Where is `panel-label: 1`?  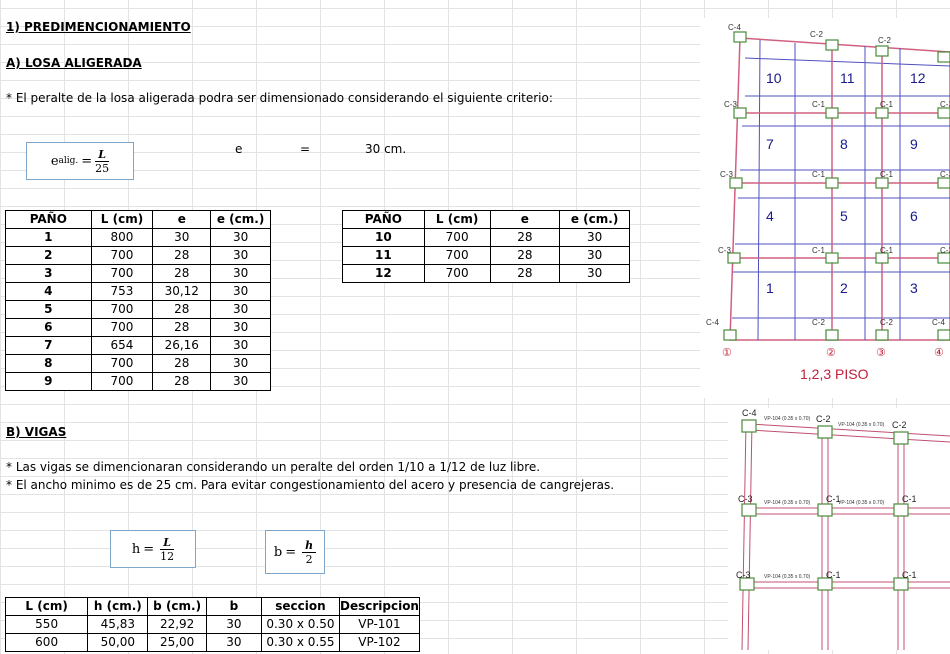 panel-label: 1 is located at coordinates (770, 288).